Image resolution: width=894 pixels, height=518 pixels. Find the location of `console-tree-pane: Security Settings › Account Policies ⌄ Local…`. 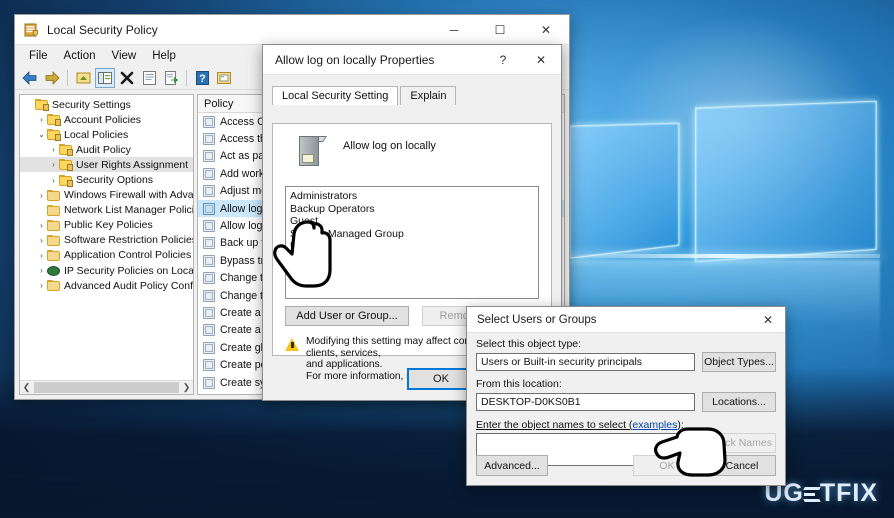

console-tree-pane: Security Settings › Account Policies ⌄ Local… is located at coordinates (106, 244).